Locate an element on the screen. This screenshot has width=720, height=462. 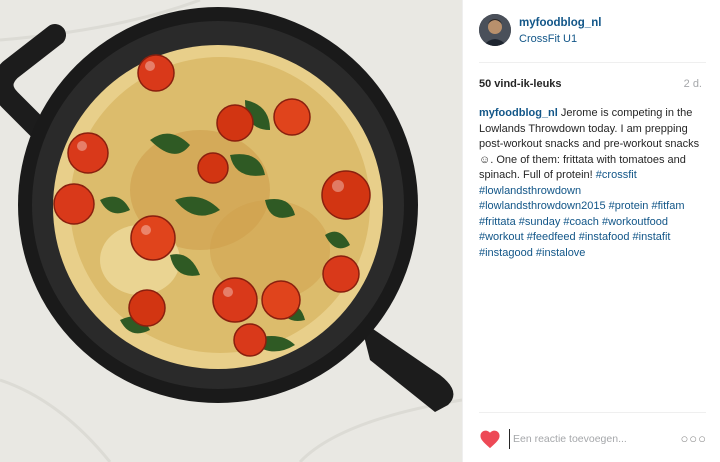
post-time: 2 d. is located at coordinates (693, 84).